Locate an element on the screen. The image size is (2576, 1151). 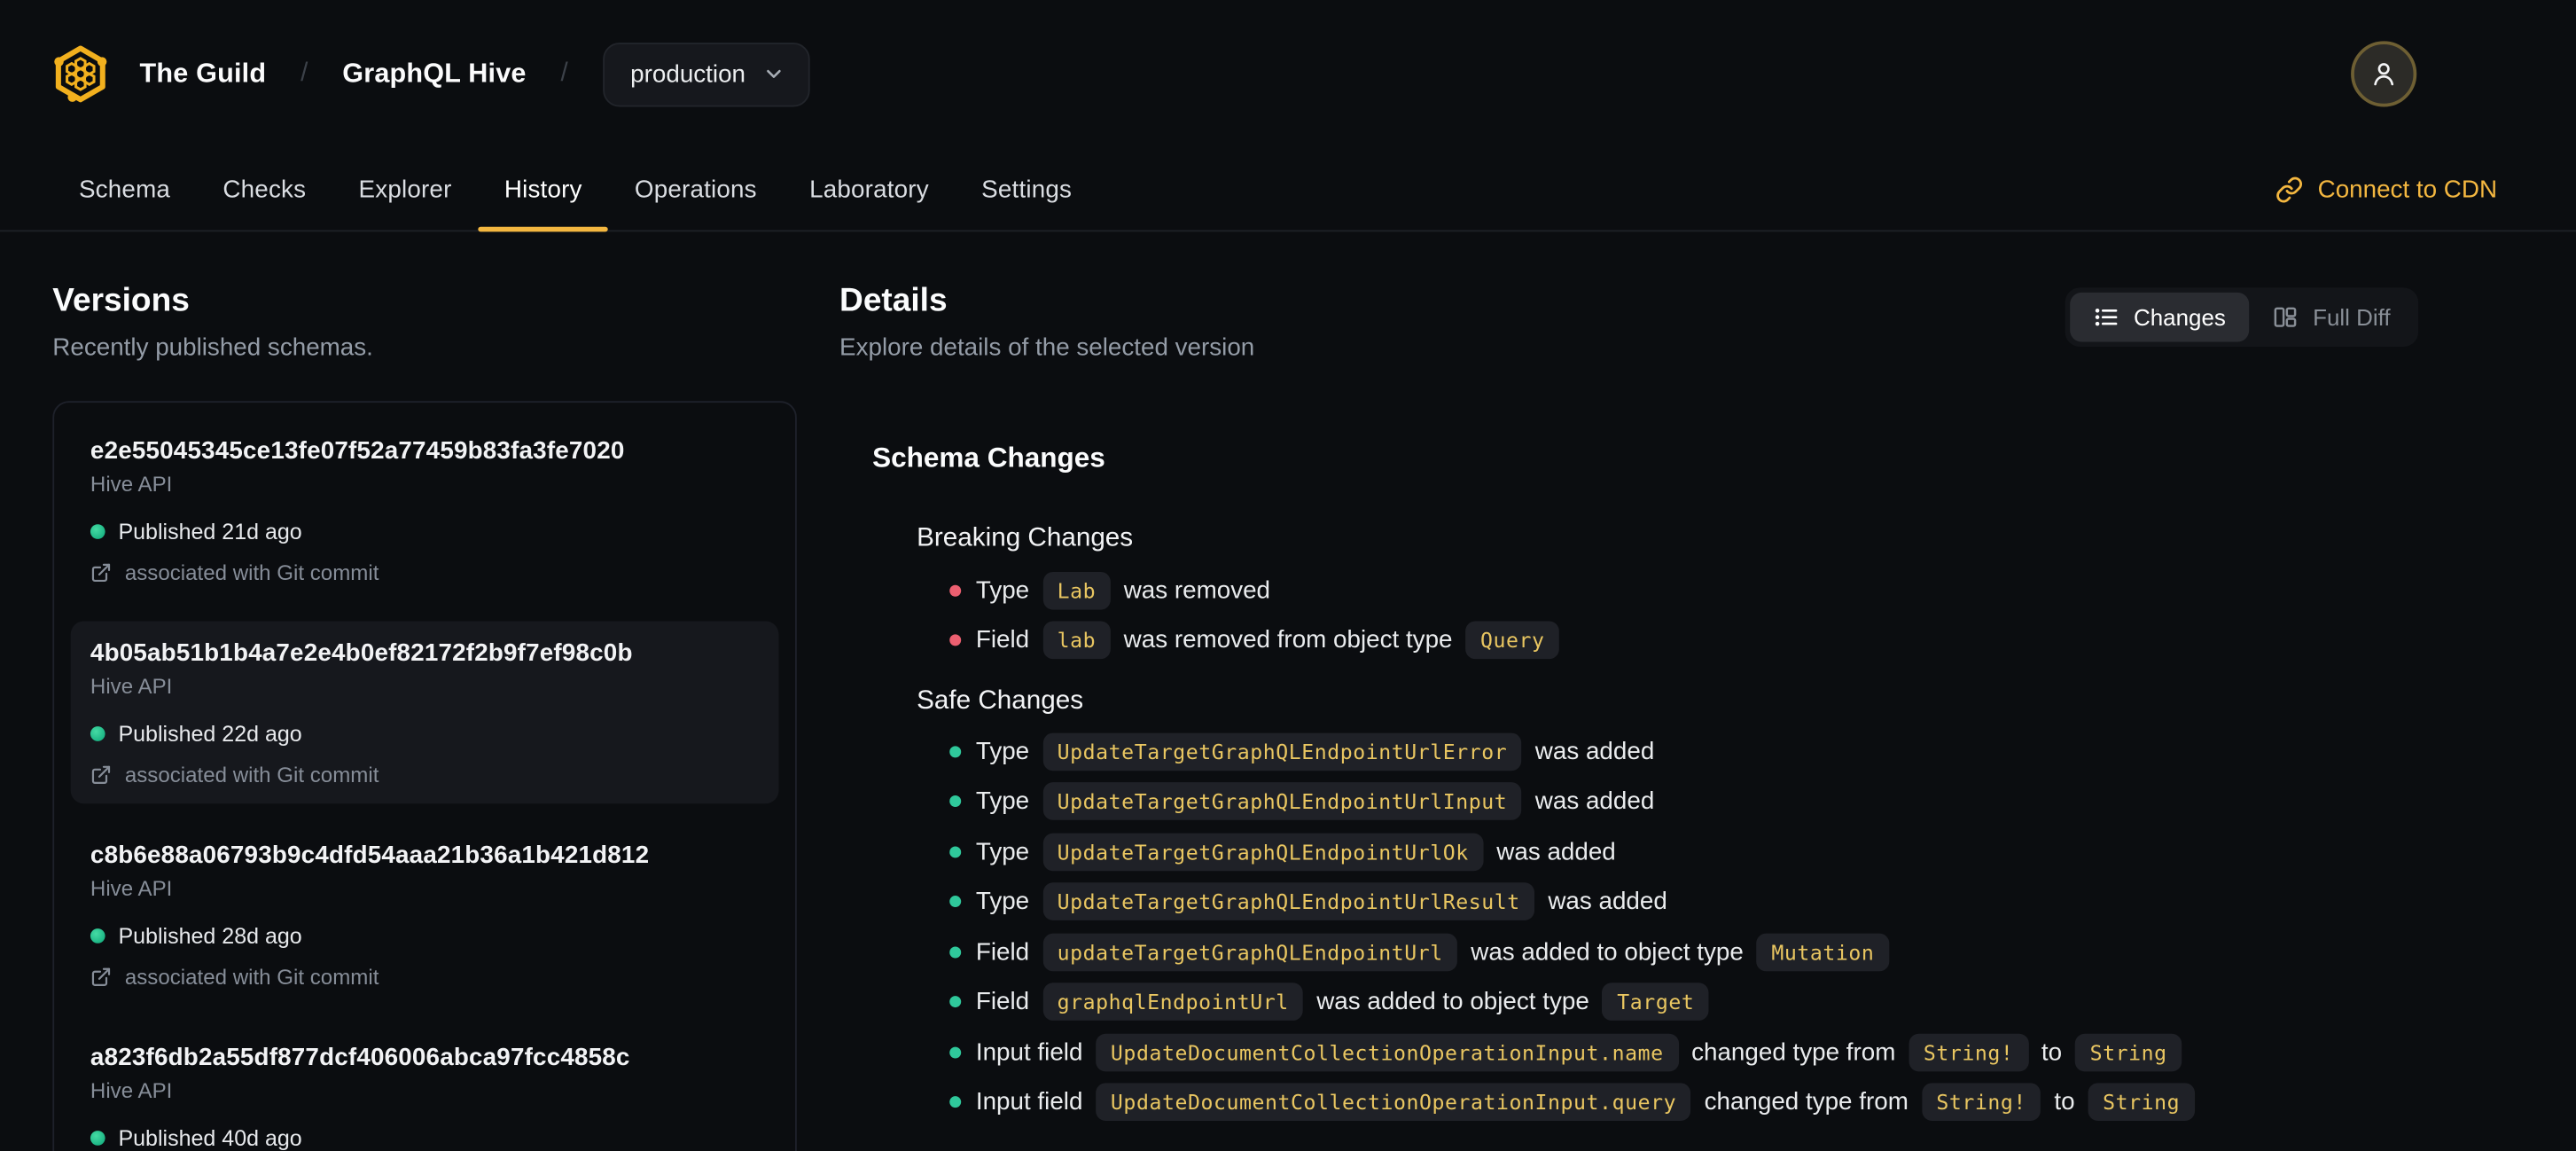
user-avatar-button is located at coordinates (2384, 74).